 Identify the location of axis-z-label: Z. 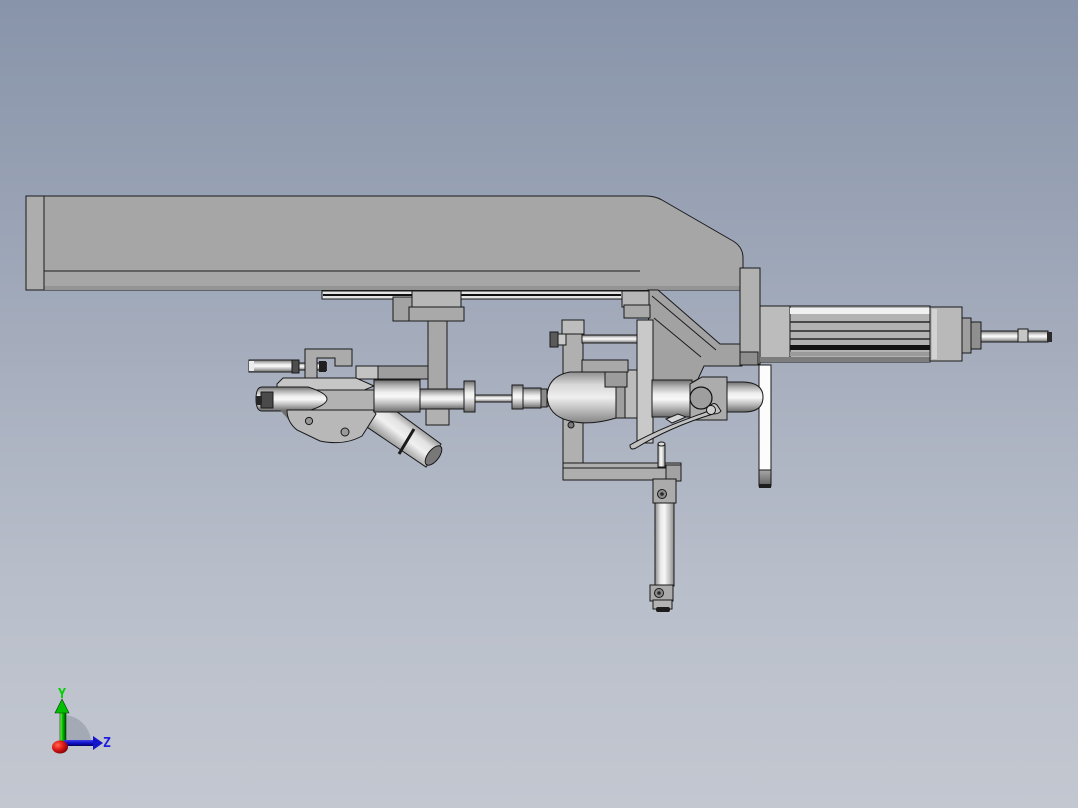
(107, 743).